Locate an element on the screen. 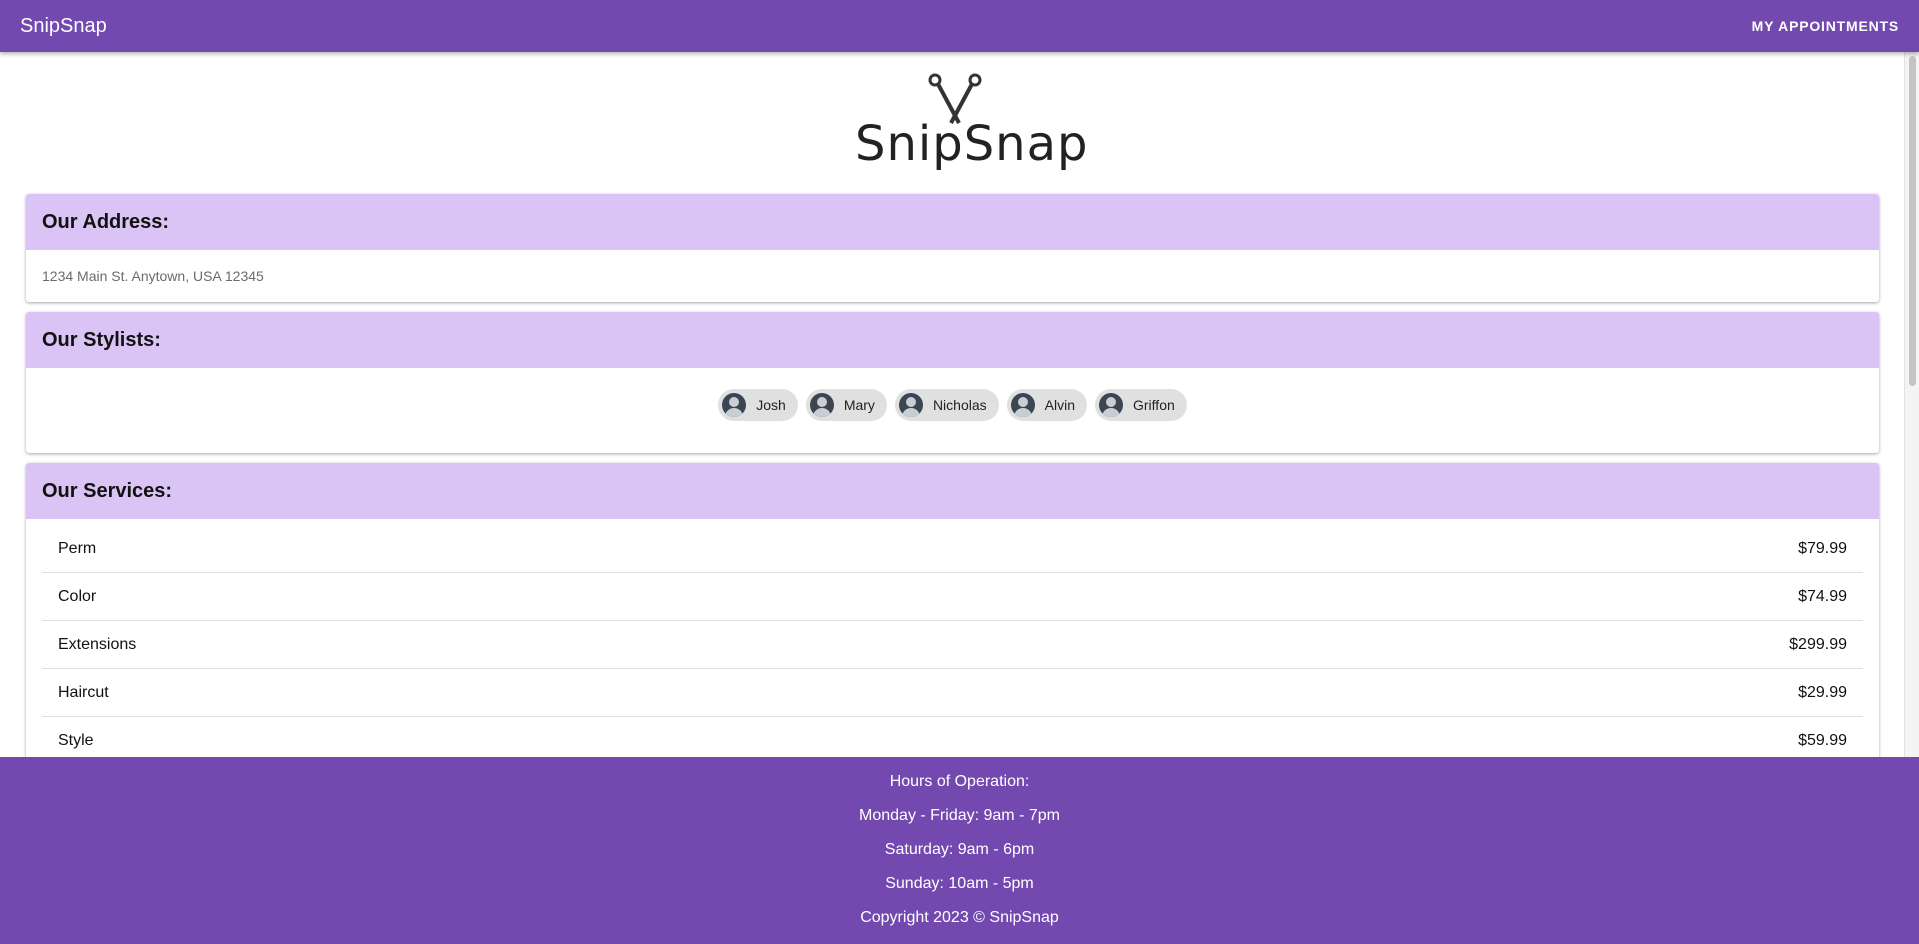 Image resolution: width=1919 pixels, height=944 pixels. stylist-chip-alvin: Alvin is located at coordinates (1046, 405).